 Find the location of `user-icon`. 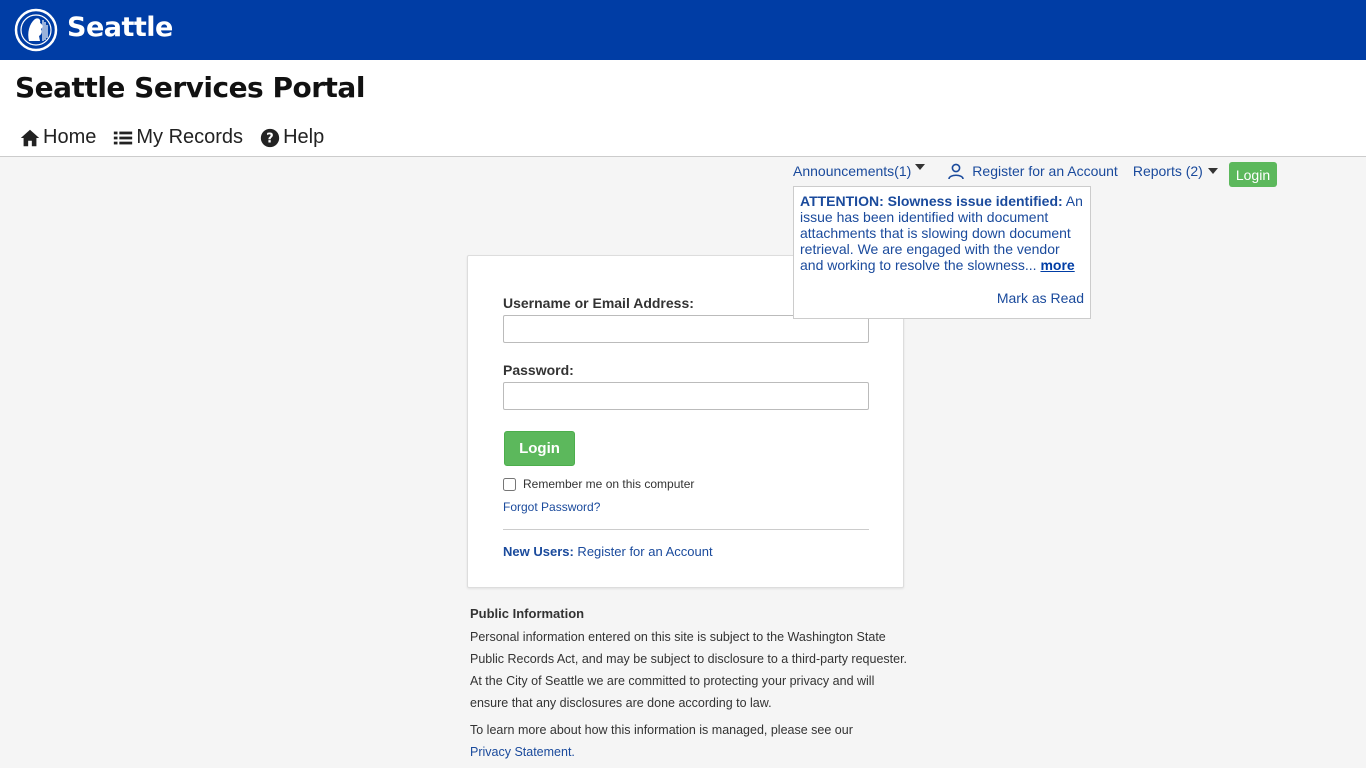

user-icon is located at coordinates (956, 171).